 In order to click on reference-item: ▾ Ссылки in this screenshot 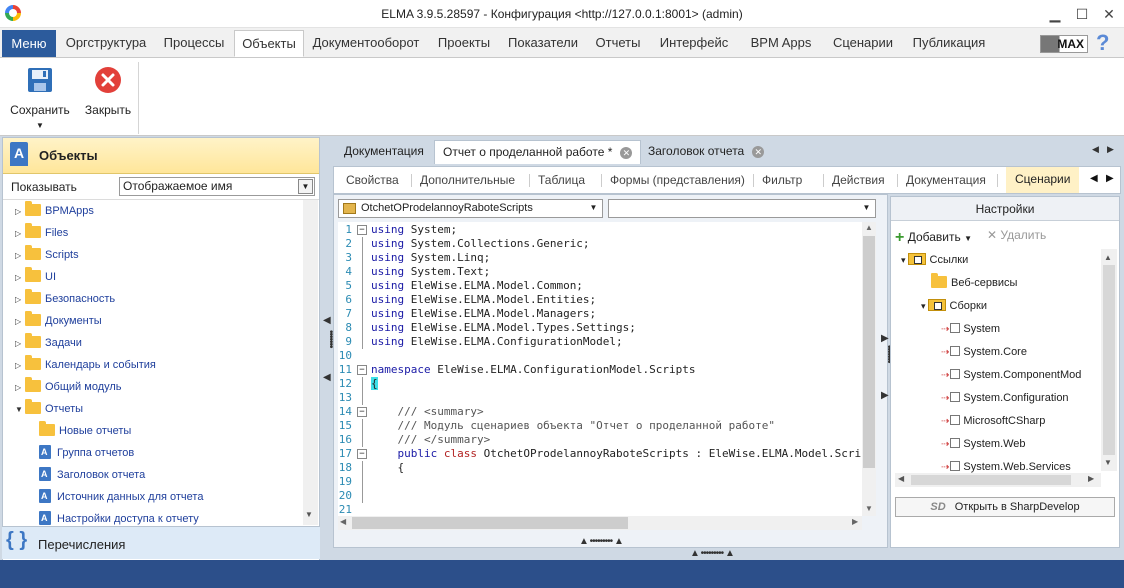, I will do `click(934, 260)`.